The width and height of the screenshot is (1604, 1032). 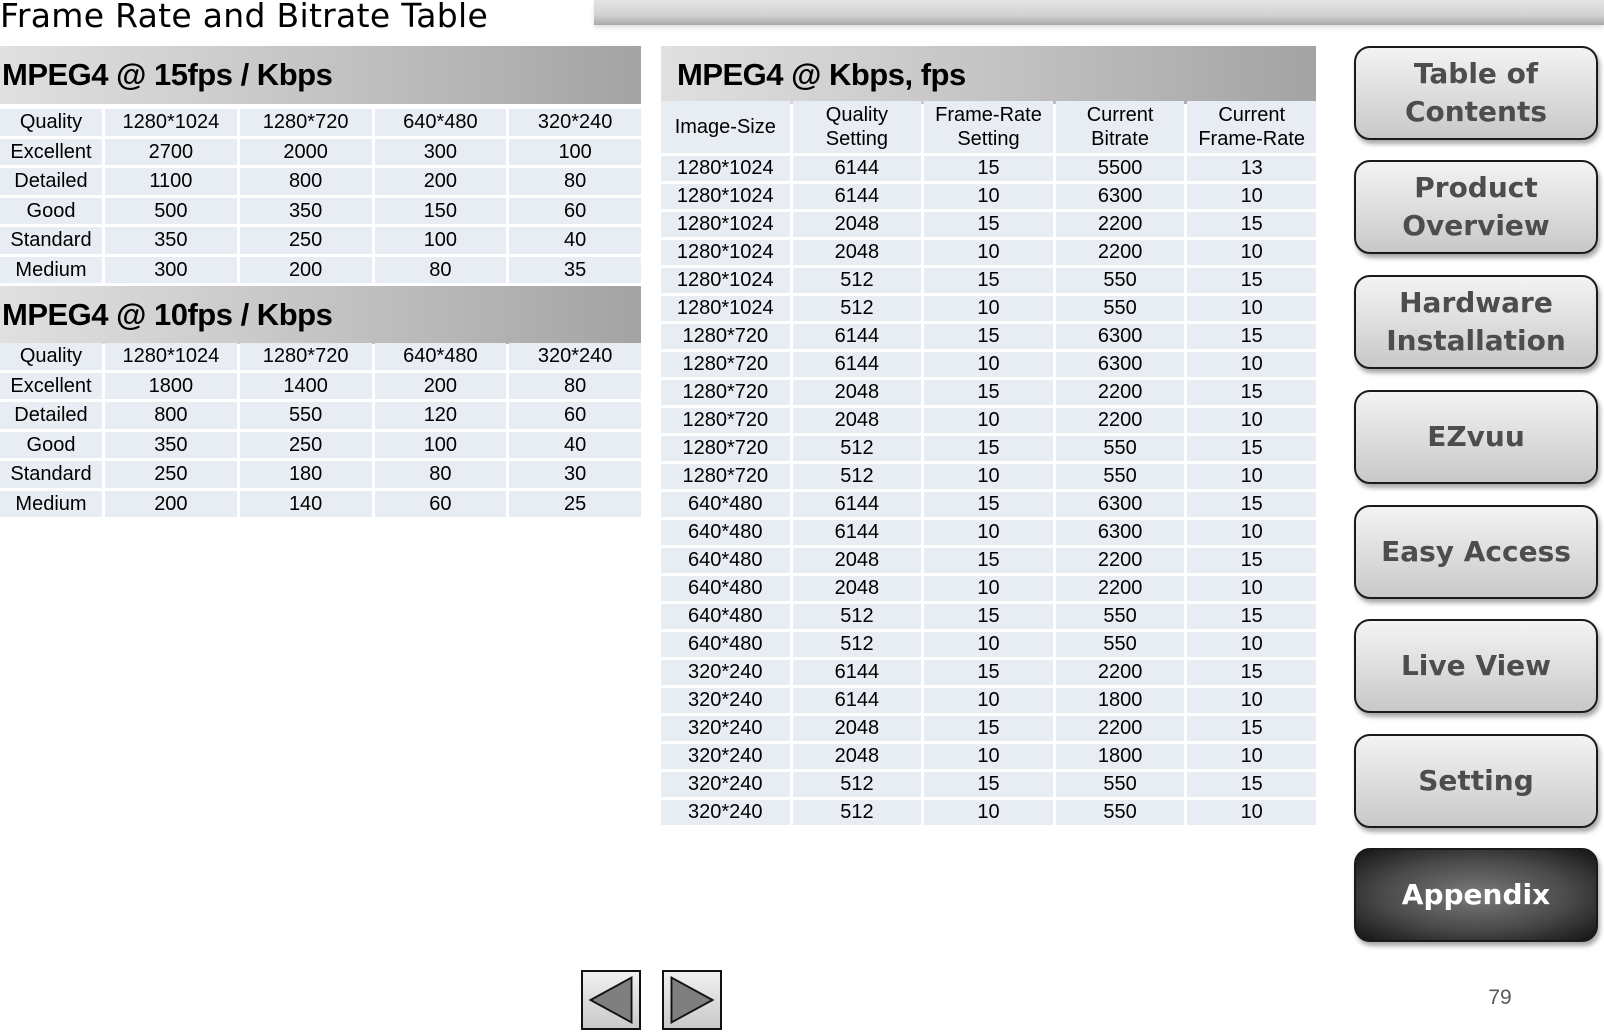 I want to click on column-header-line: Frame-Rate, so click(x=988, y=115).